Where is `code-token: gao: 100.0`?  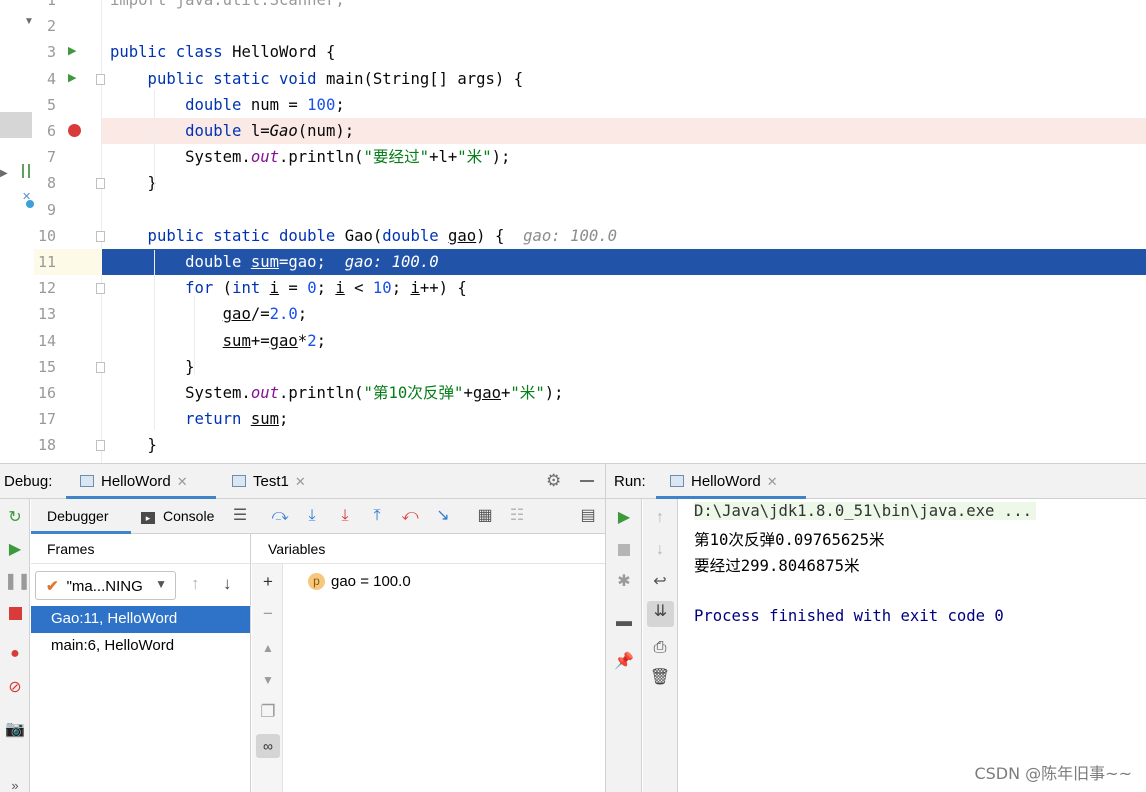 code-token: gao: 100.0 is located at coordinates (391, 262).